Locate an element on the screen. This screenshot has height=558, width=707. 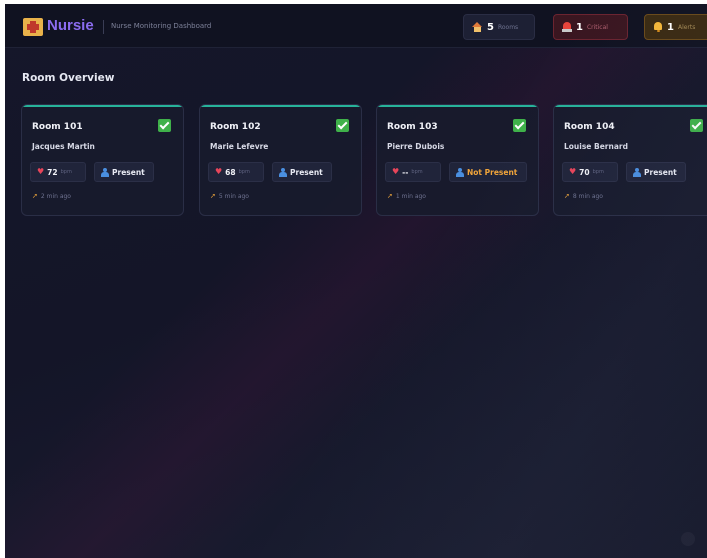
bell-icon is located at coordinates (658, 27).